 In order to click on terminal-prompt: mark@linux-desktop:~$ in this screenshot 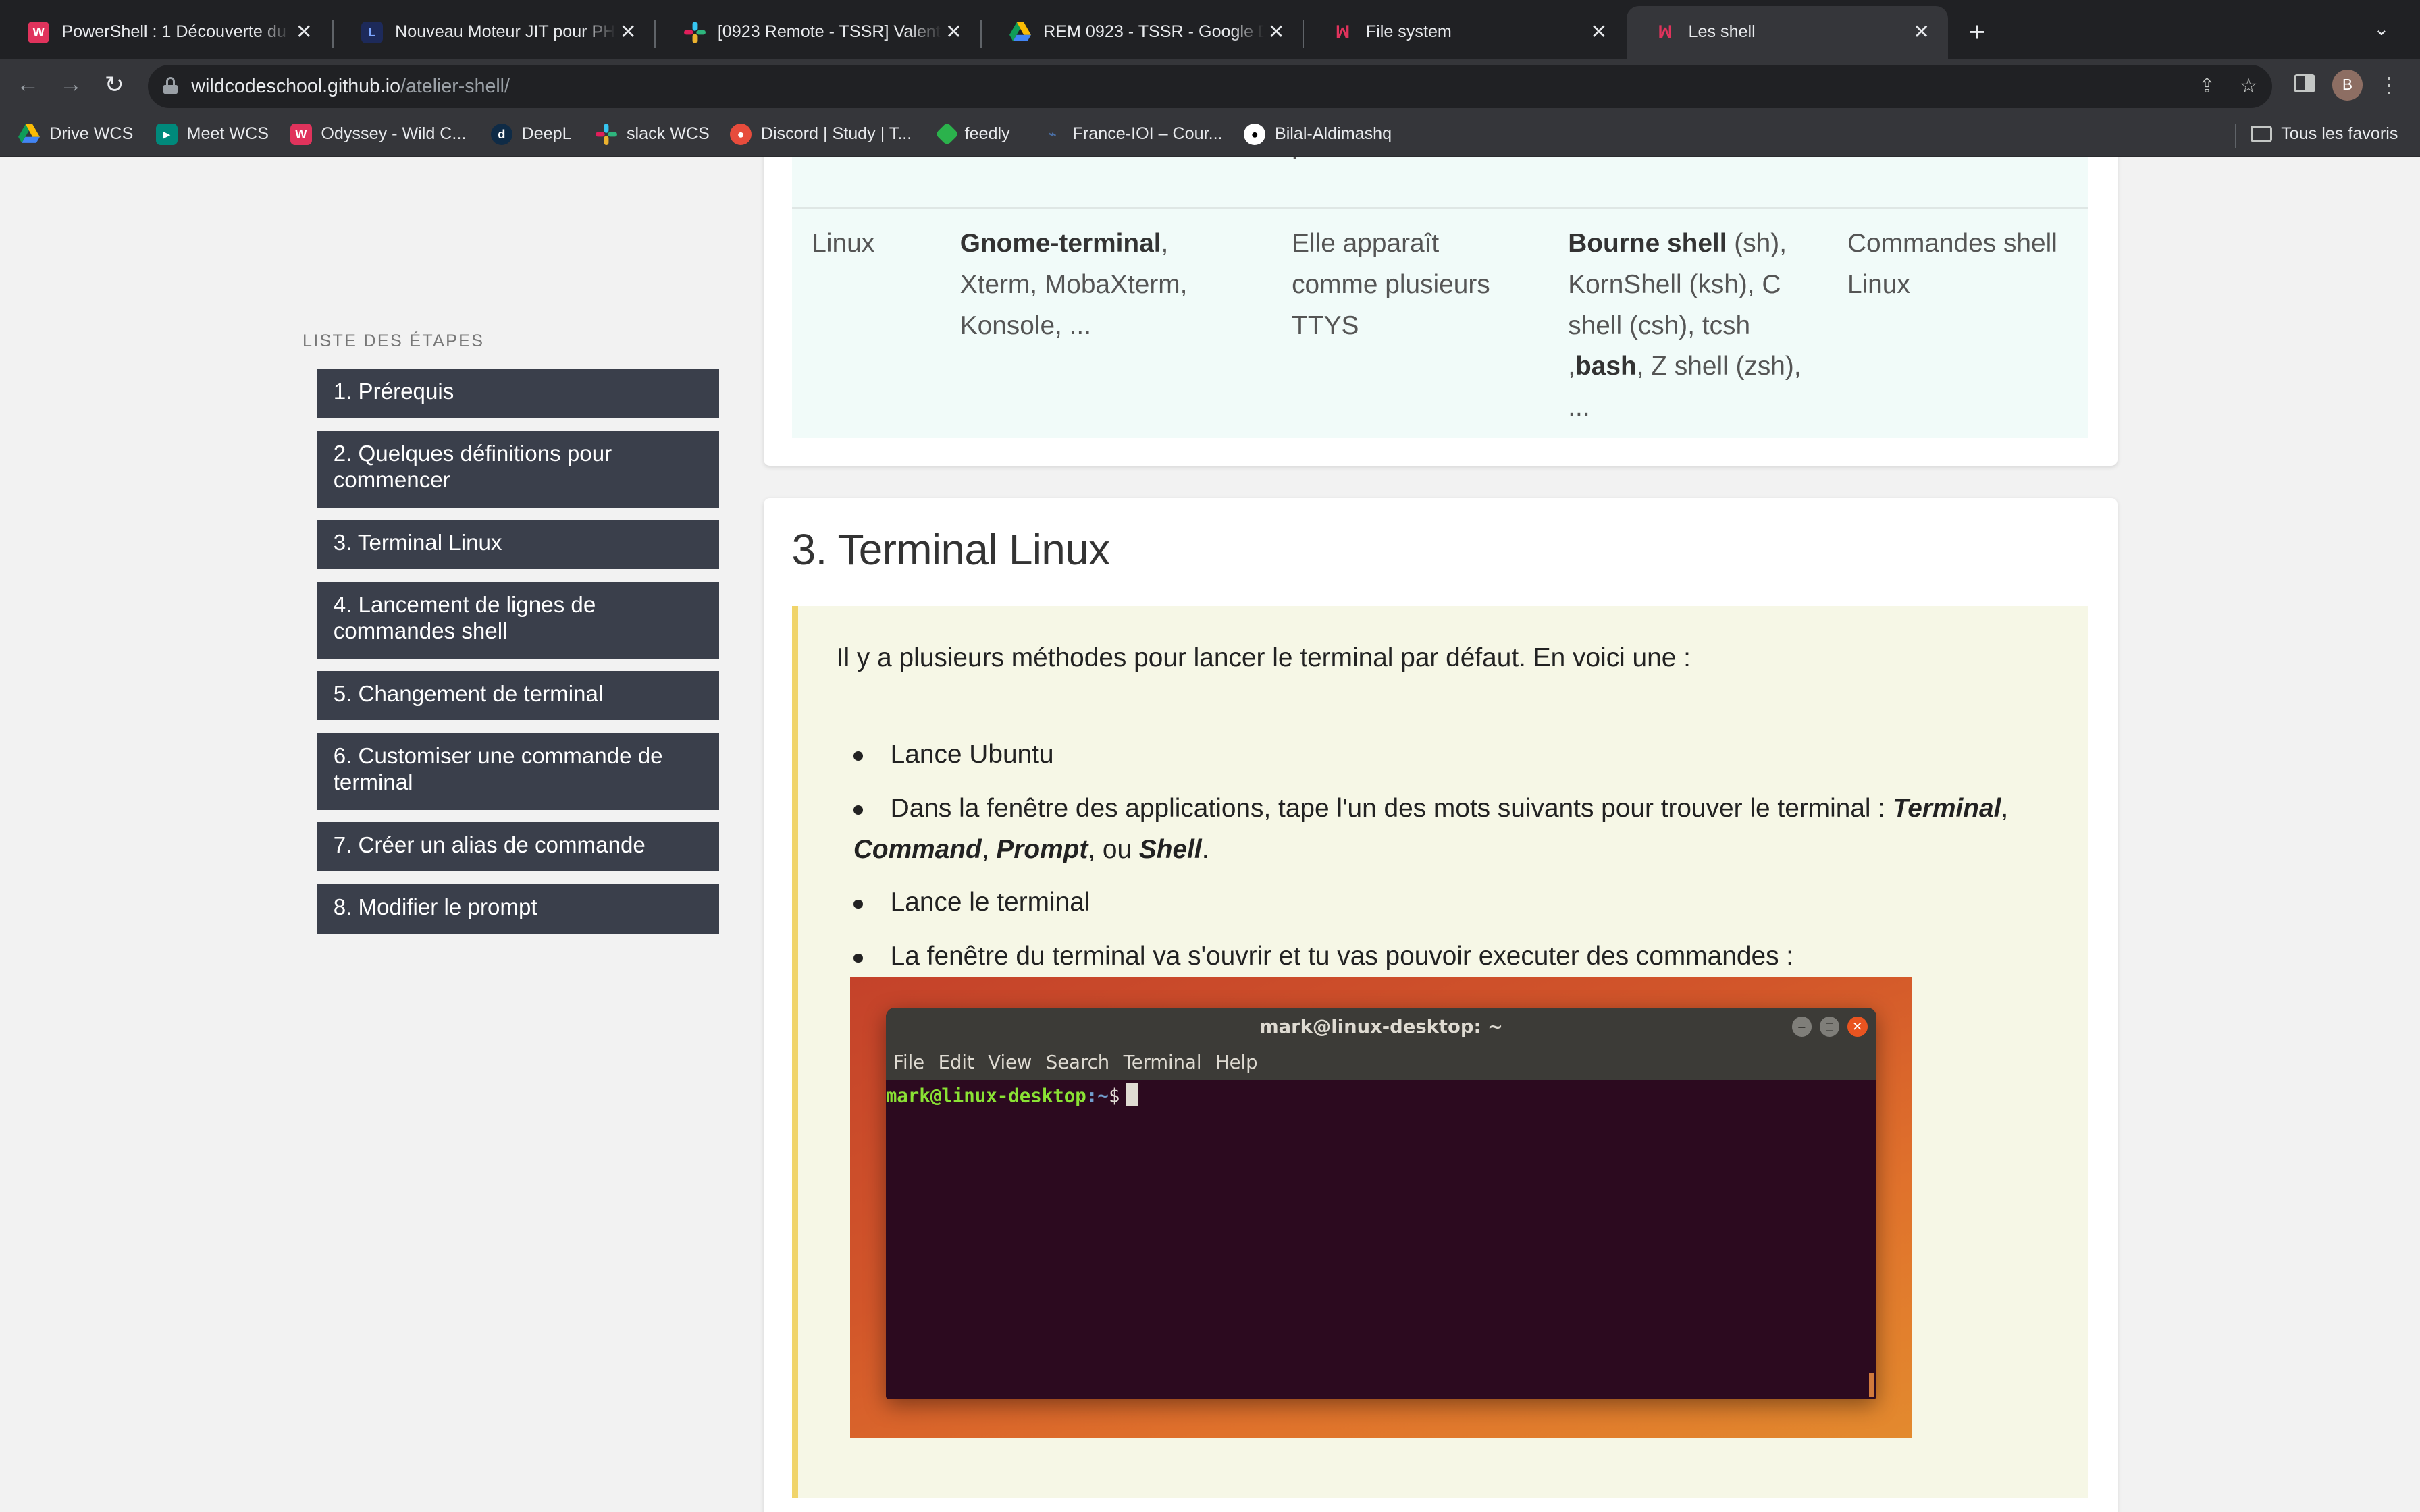, I will do `click(1012, 1094)`.